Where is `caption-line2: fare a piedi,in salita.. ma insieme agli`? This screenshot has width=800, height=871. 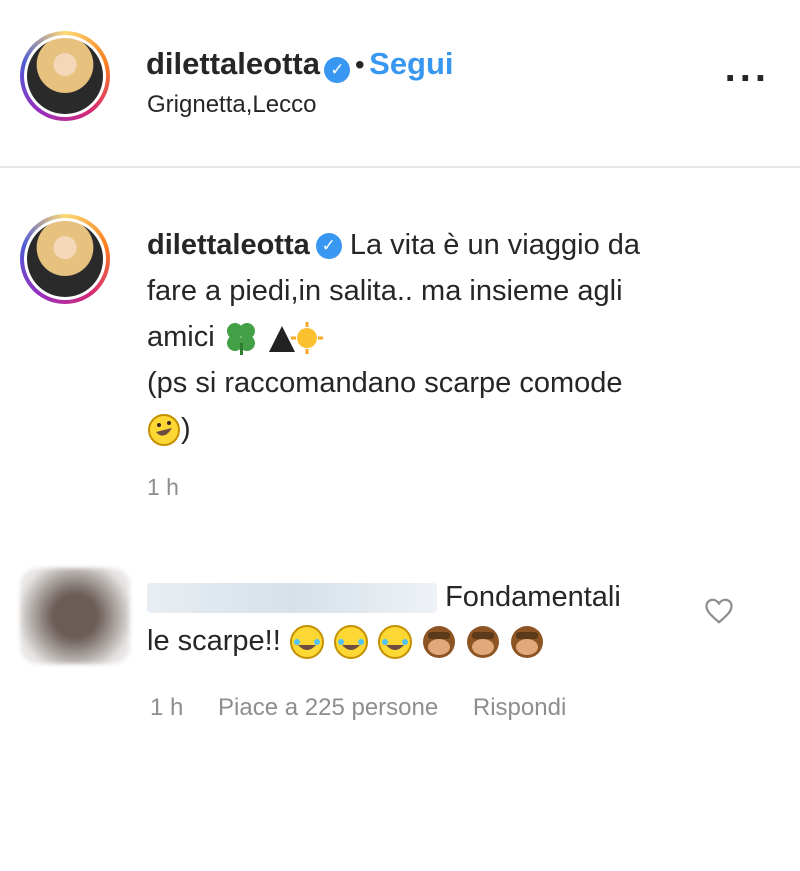
caption-line2: fare a piedi,in salita.. ma insieme agli is located at coordinates (385, 291).